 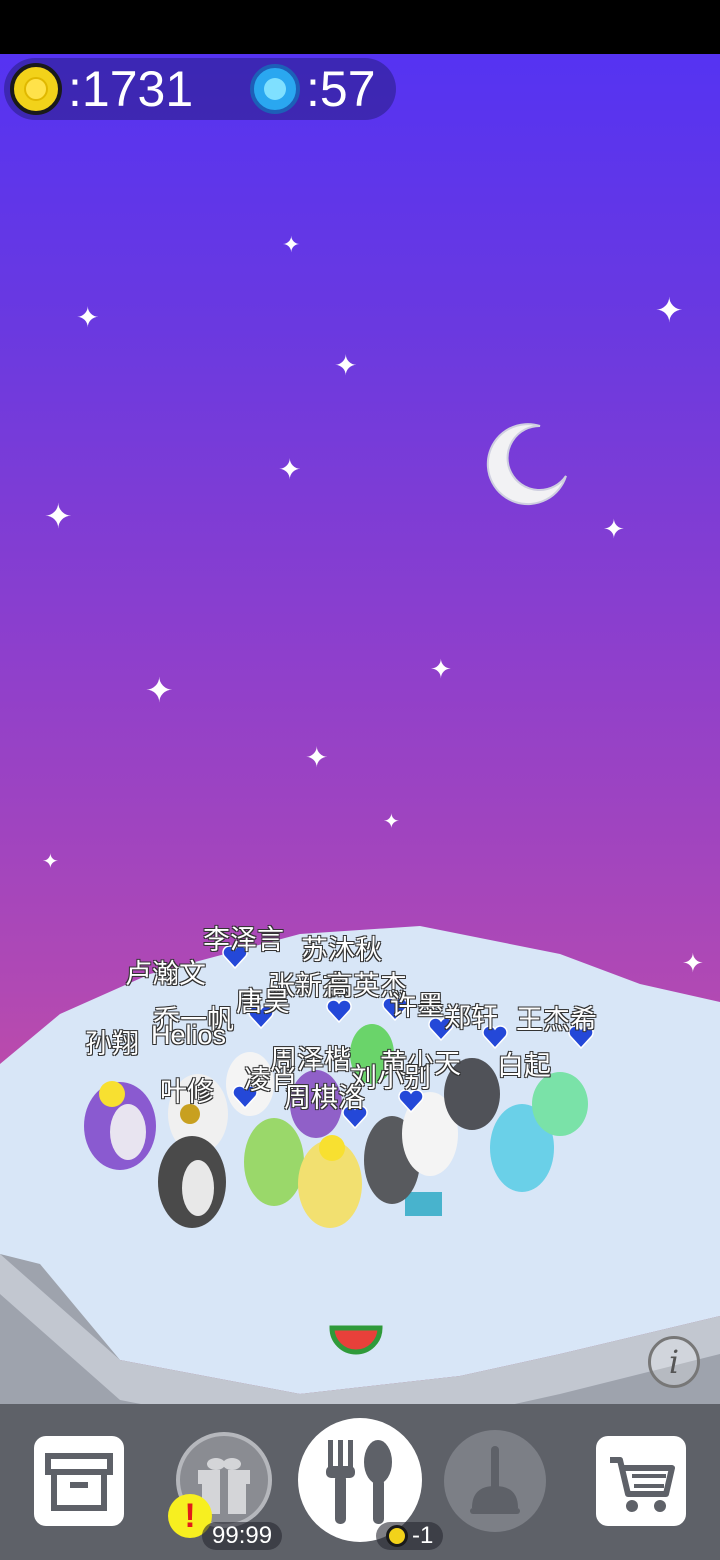 I want to click on shop-button, so click(x=641, y=1481).